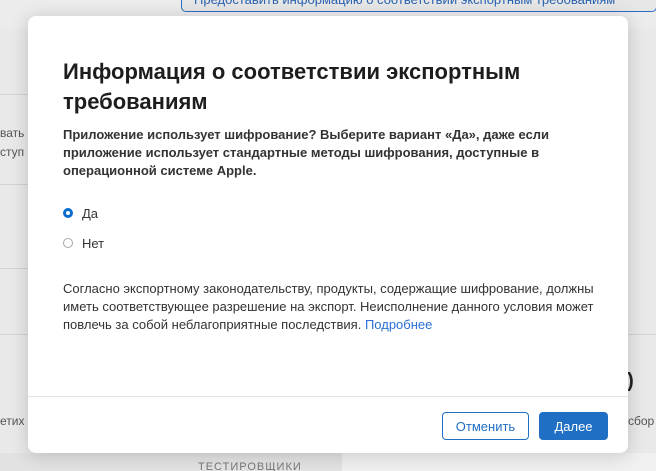  What do you see at coordinates (398, 324) in the screenshot?
I see `learn-more-link: Подробнее` at bounding box center [398, 324].